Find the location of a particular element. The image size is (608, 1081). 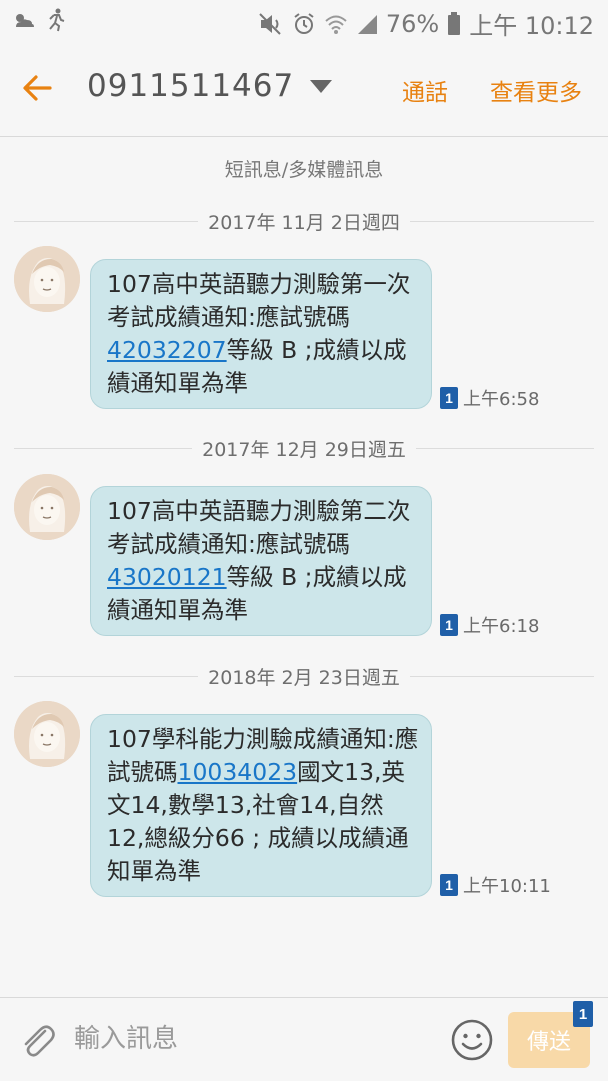

contact-selector: 0911511467 is located at coordinates (210, 86).